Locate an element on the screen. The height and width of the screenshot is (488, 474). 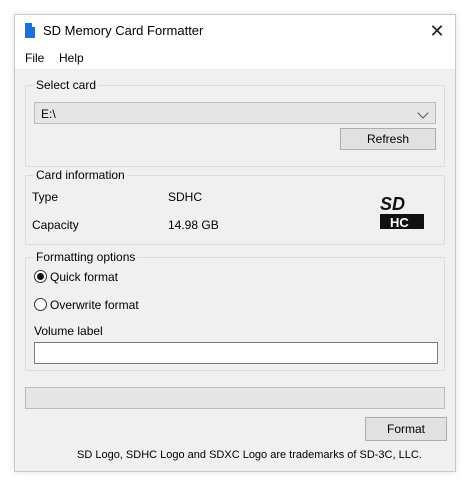
title-bar: SD Memory Card Formatter ✕ is located at coordinates (235, 31).